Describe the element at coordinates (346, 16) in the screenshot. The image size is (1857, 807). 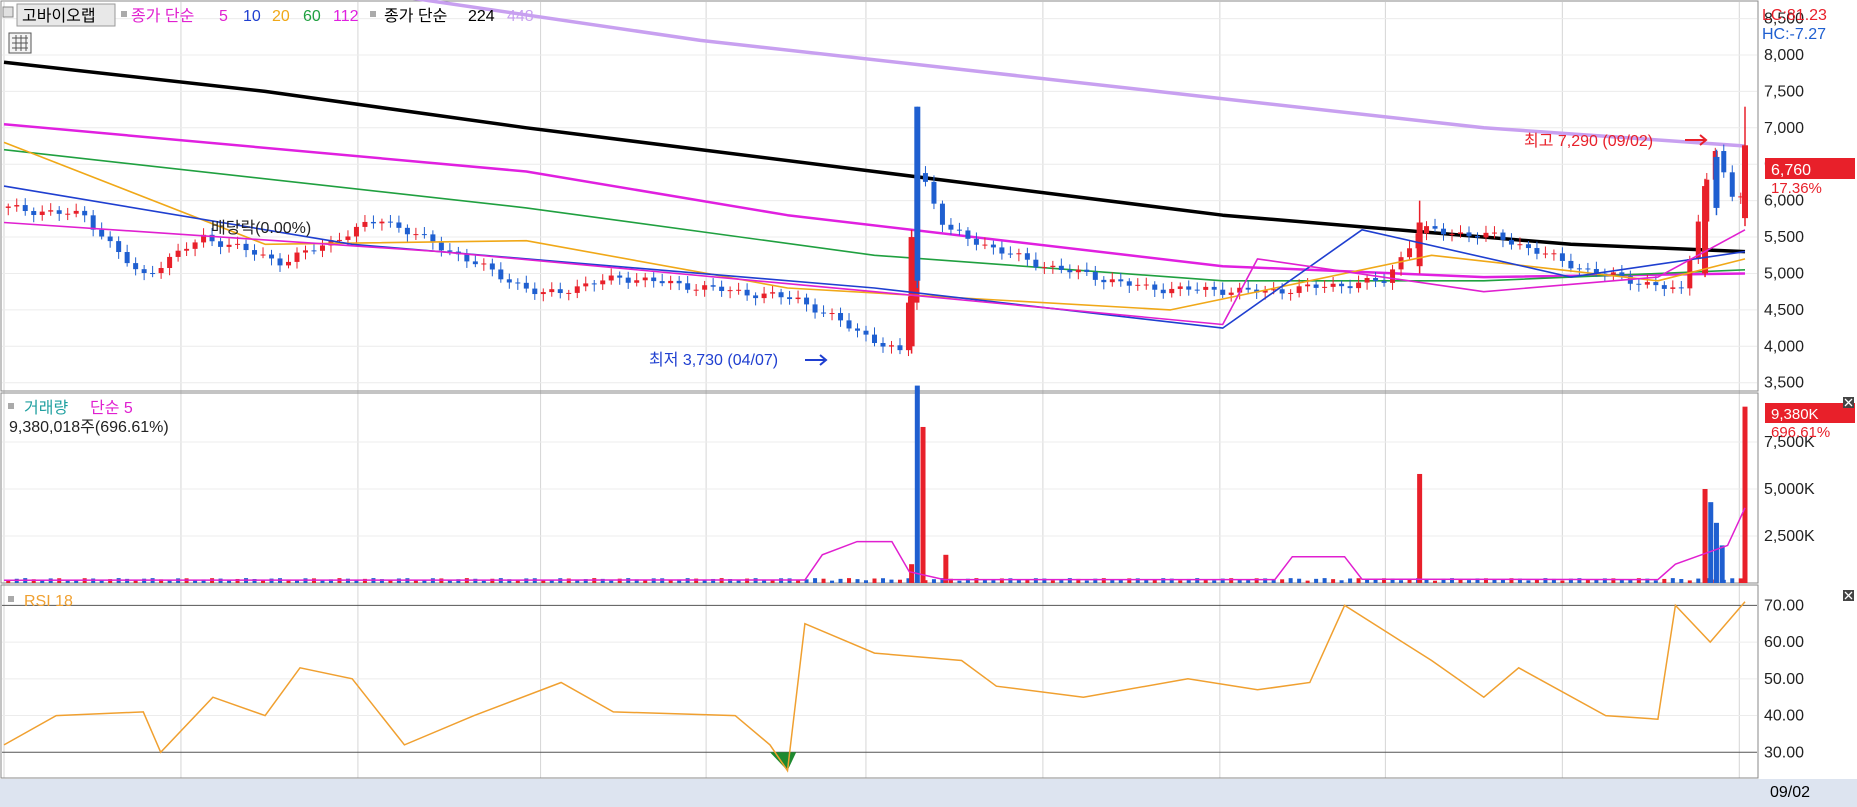
I see `ma-period-112: 112` at that location.